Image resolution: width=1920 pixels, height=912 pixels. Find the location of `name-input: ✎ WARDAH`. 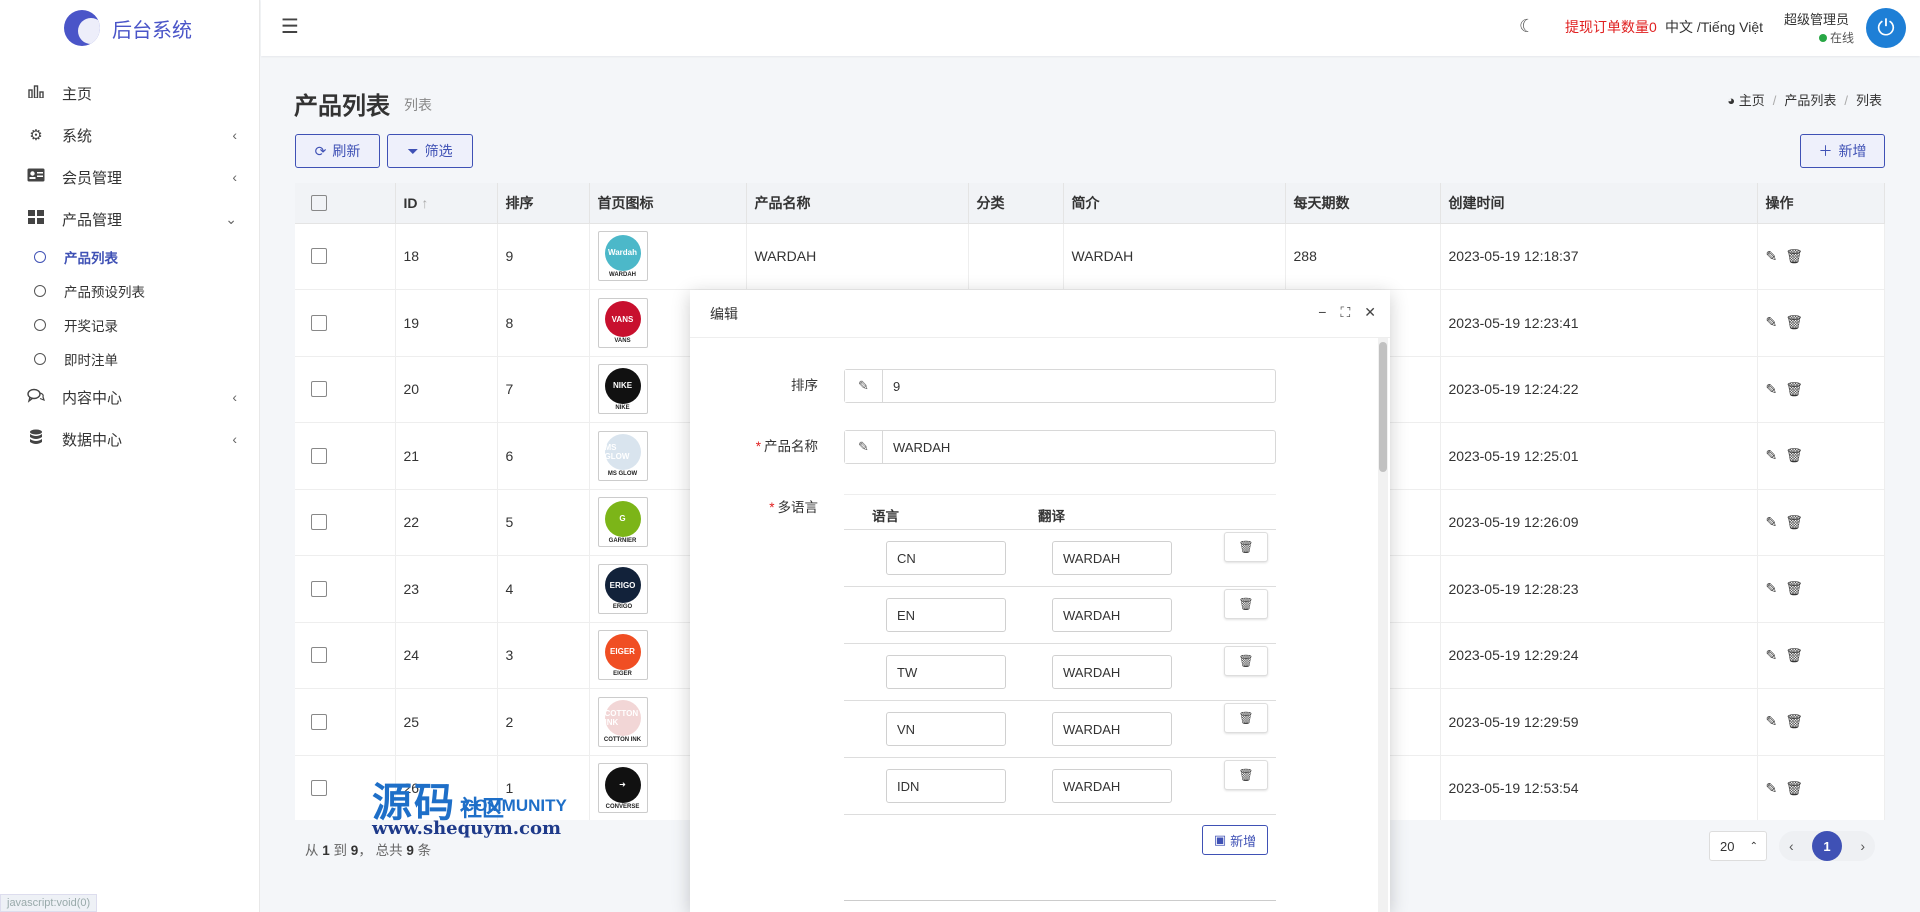

name-input: ✎ WARDAH is located at coordinates (1060, 447).